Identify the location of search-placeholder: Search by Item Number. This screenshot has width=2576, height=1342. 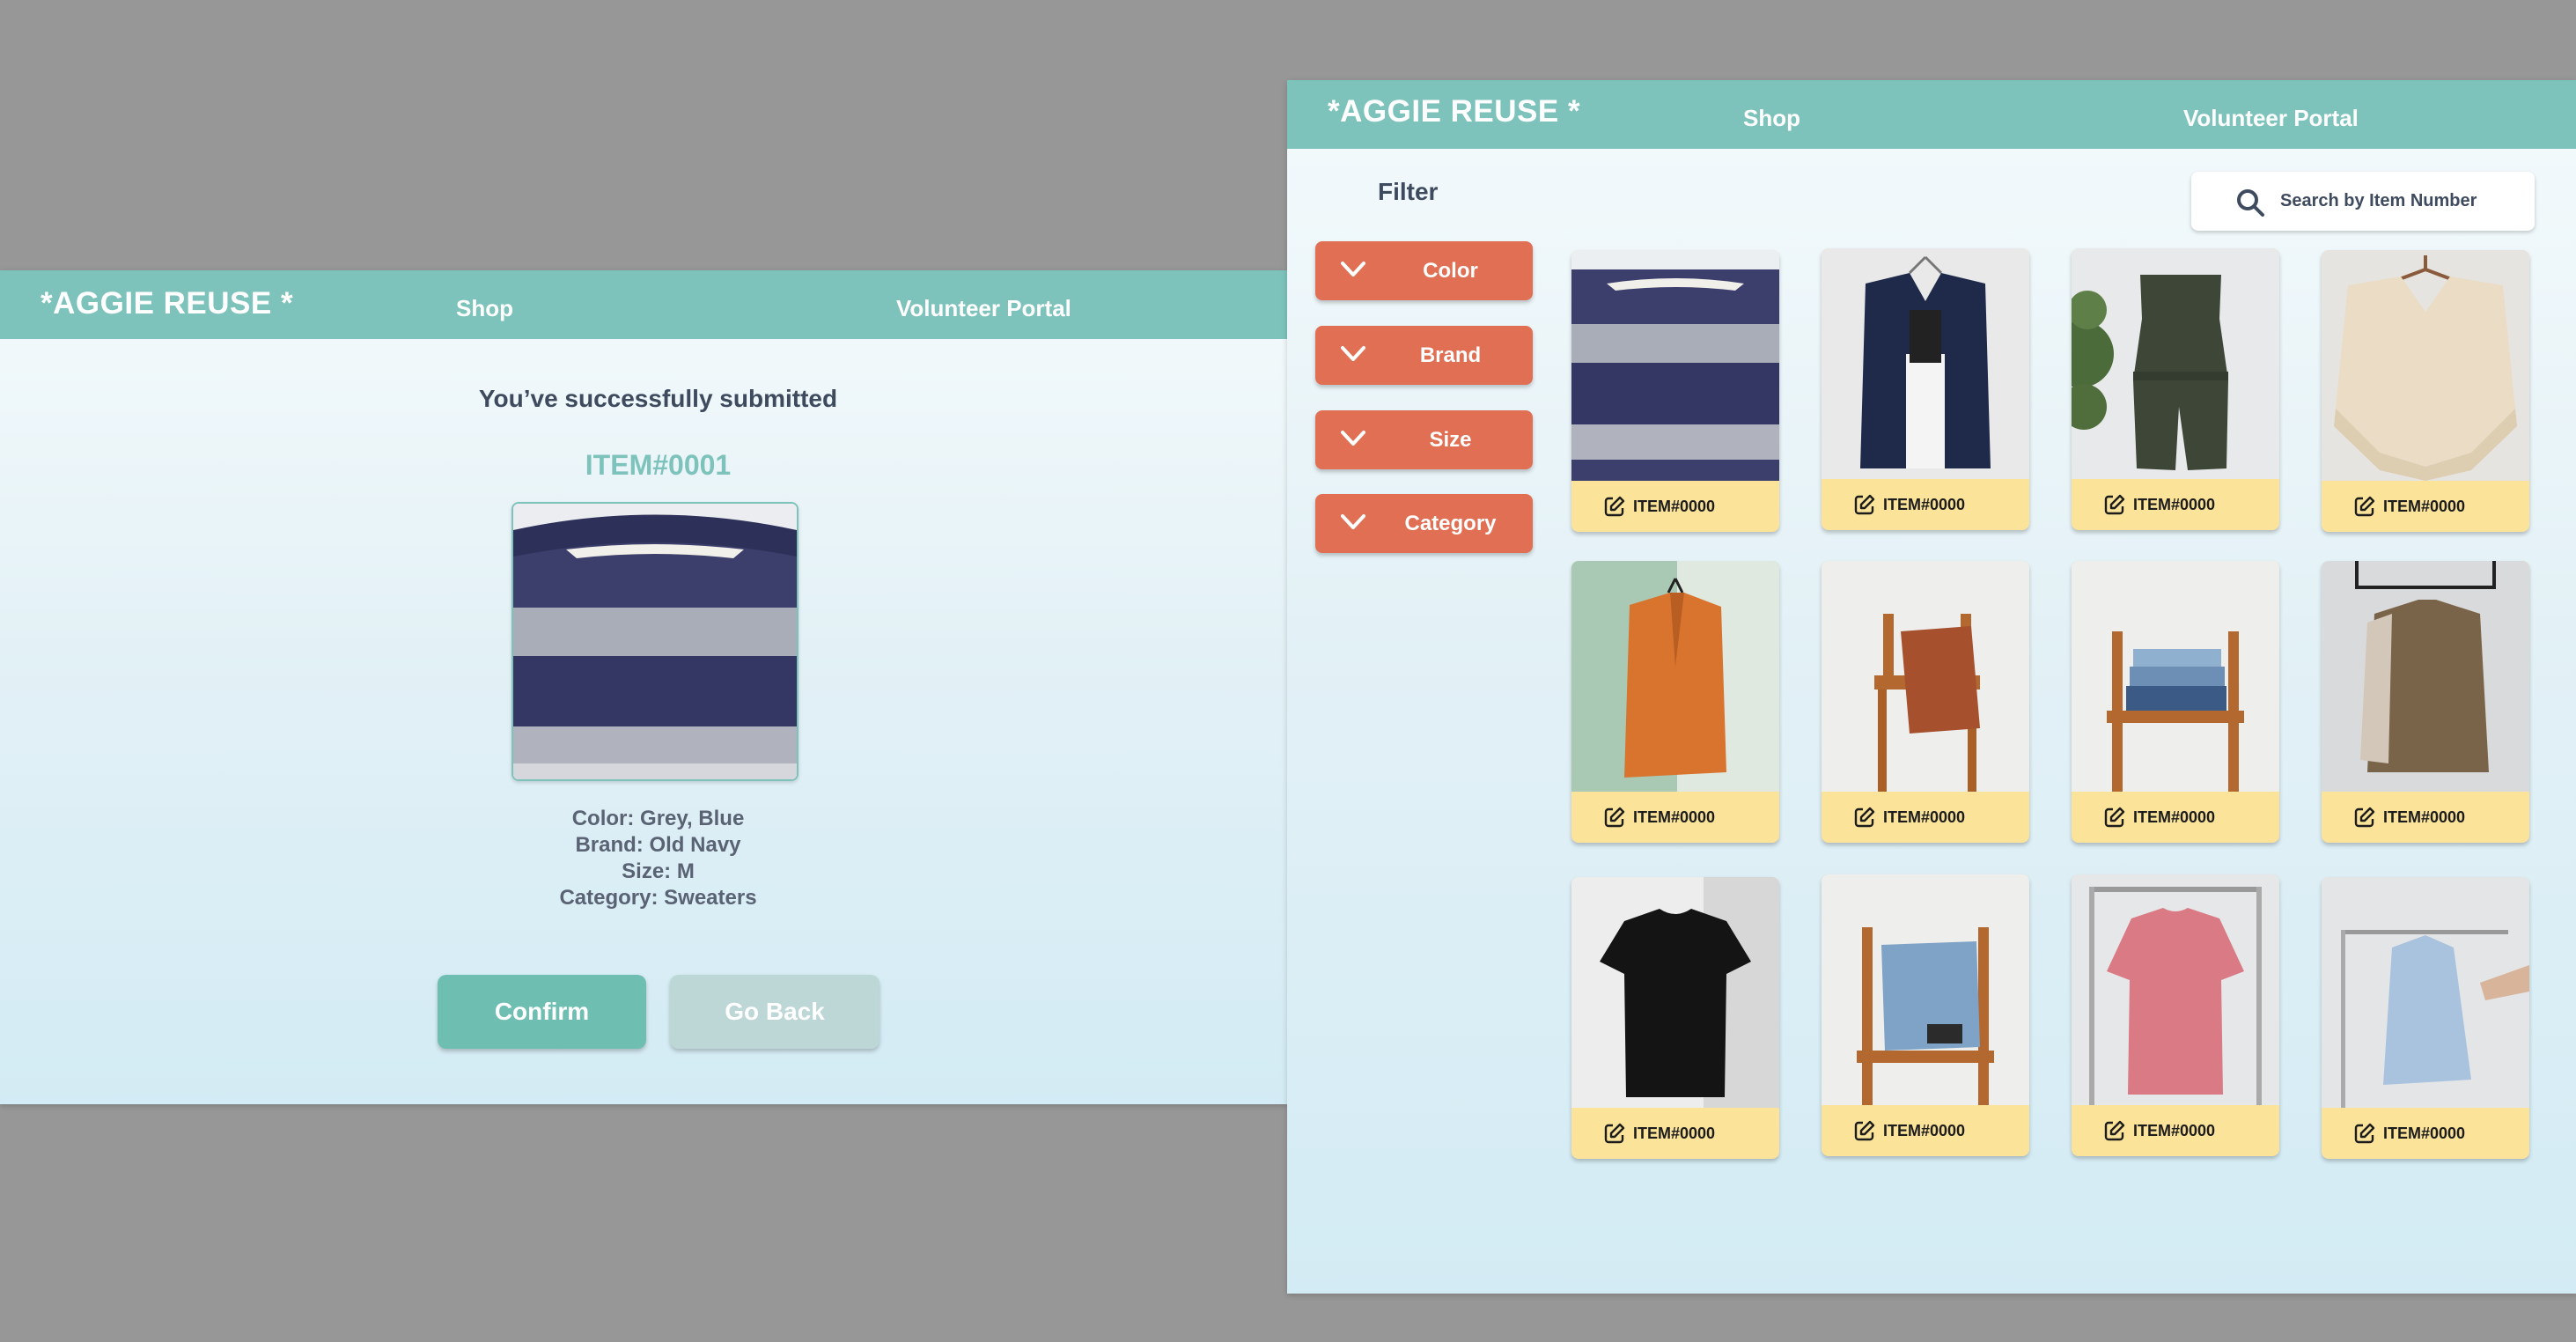
(2379, 200).